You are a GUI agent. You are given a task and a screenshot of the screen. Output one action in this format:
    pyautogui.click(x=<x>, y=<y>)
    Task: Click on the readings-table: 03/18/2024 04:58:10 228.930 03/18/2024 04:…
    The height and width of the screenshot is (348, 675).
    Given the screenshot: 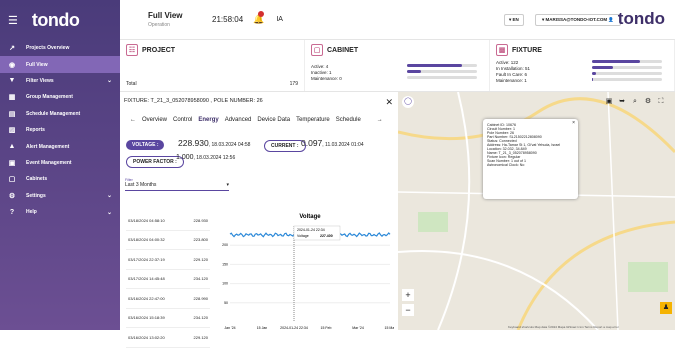 What is the action you would take?
    pyautogui.click(x=168, y=279)
    